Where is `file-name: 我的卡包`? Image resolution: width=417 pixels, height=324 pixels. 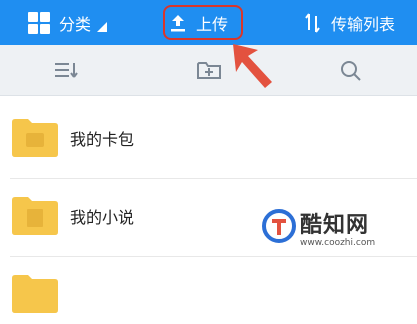
file-name: 我的卡包 is located at coordinates (102, 139).